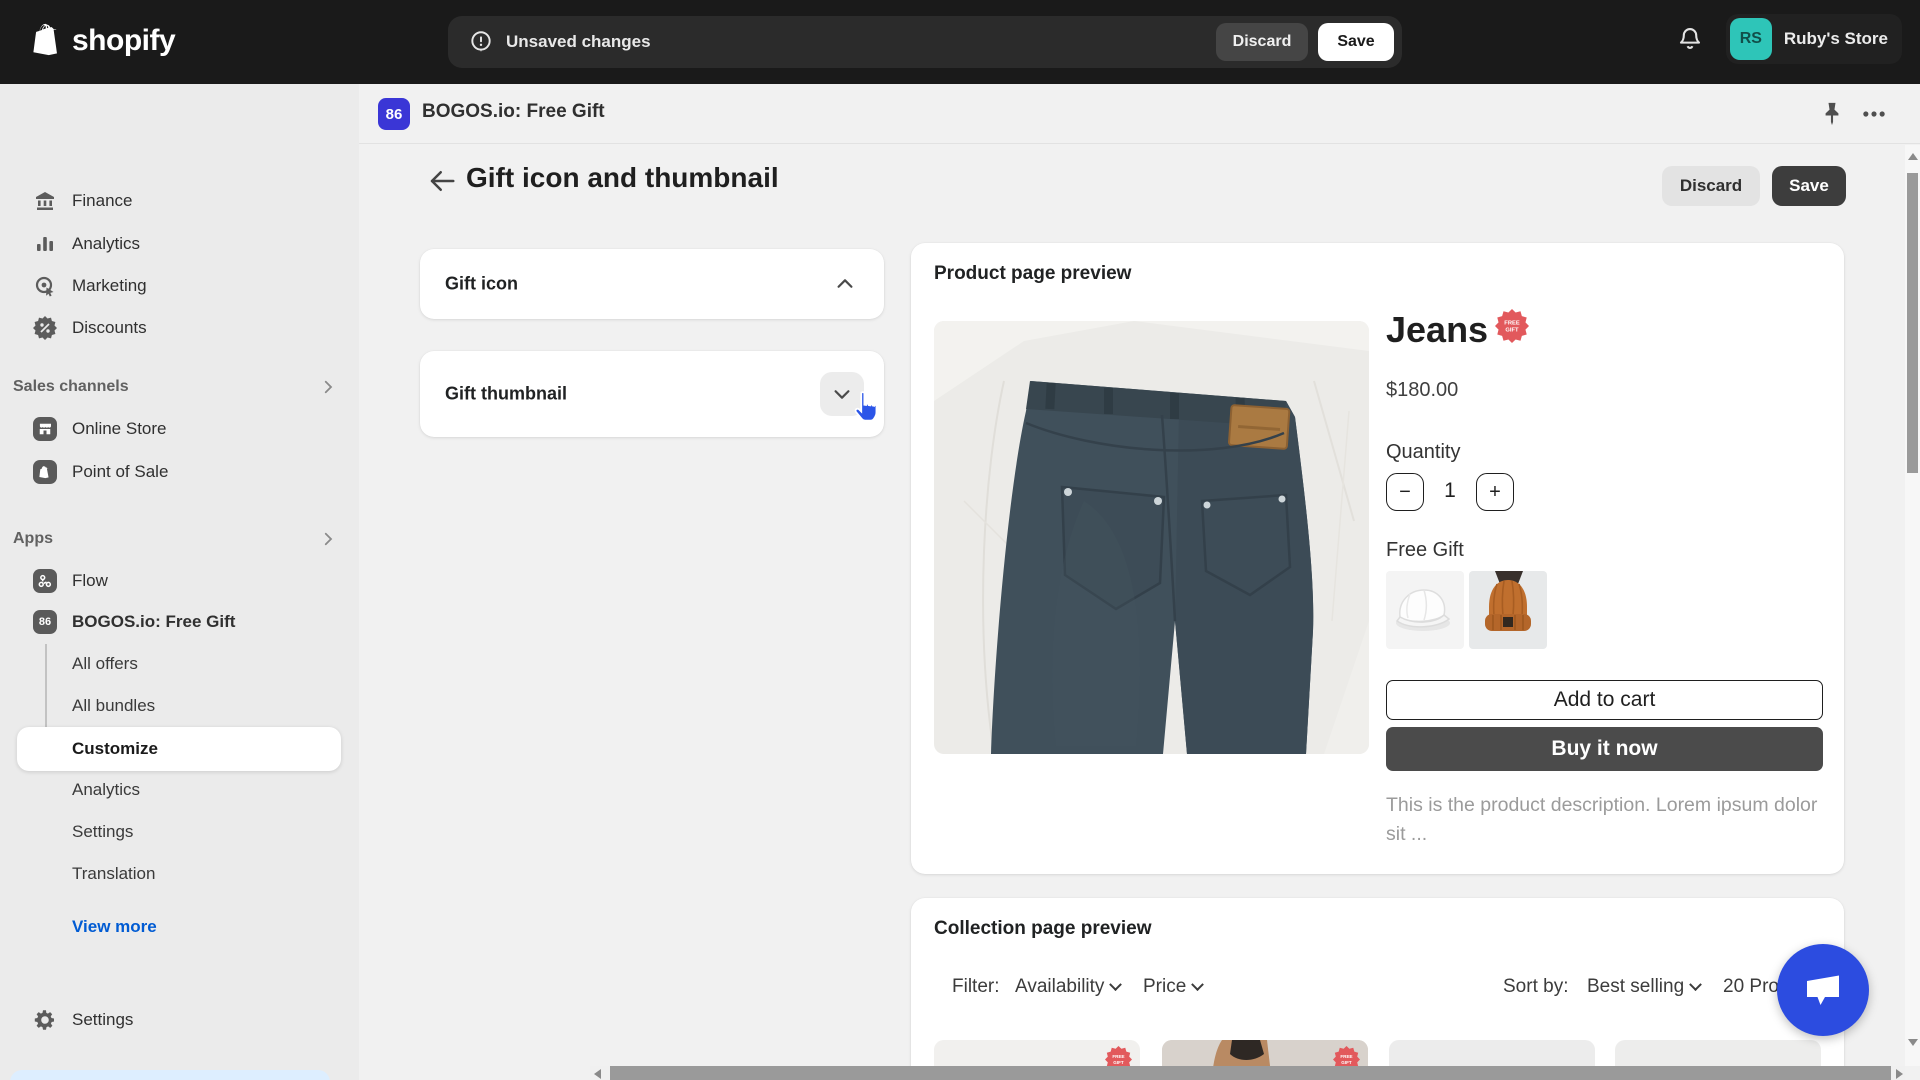 Image resolution: width=1920 pixels, height=1080 pixels. Describe the element at coordinates (45, 581) in the screenshot. I see `flow-app-icon` at that location.